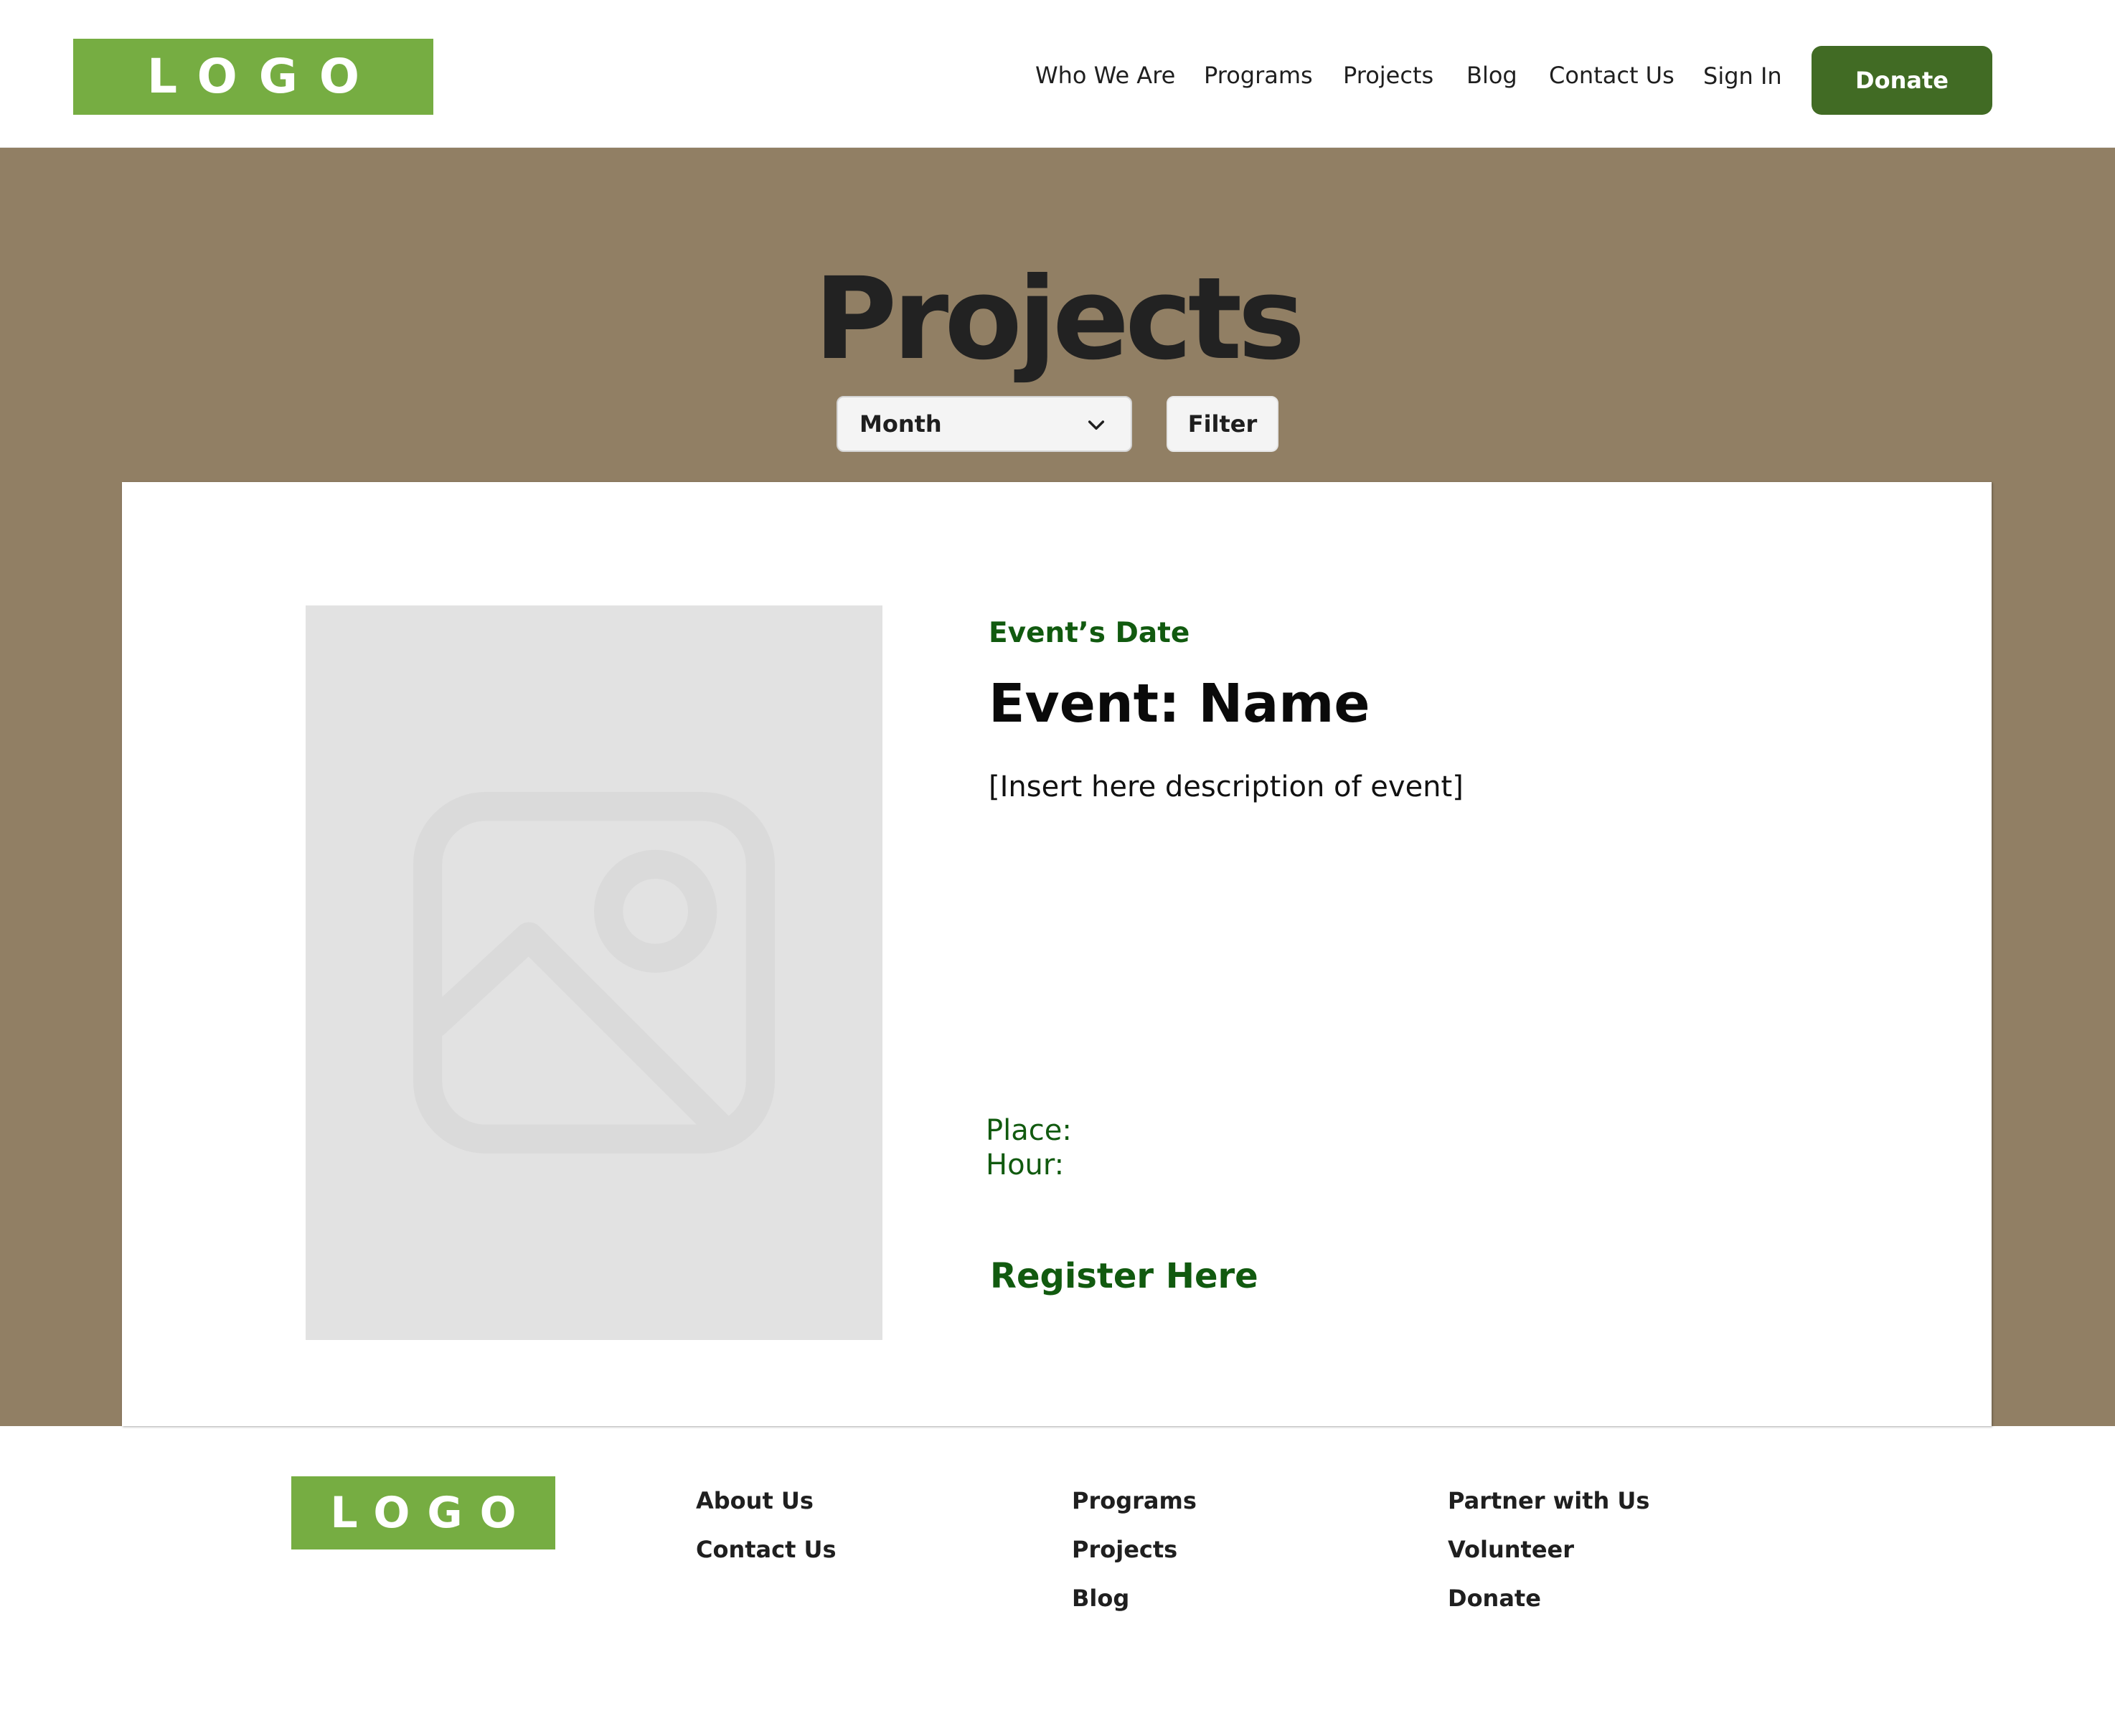 The image size is (2115, 1736). I want to click on footer-link-blog: Blog, so click(1101, 1598).